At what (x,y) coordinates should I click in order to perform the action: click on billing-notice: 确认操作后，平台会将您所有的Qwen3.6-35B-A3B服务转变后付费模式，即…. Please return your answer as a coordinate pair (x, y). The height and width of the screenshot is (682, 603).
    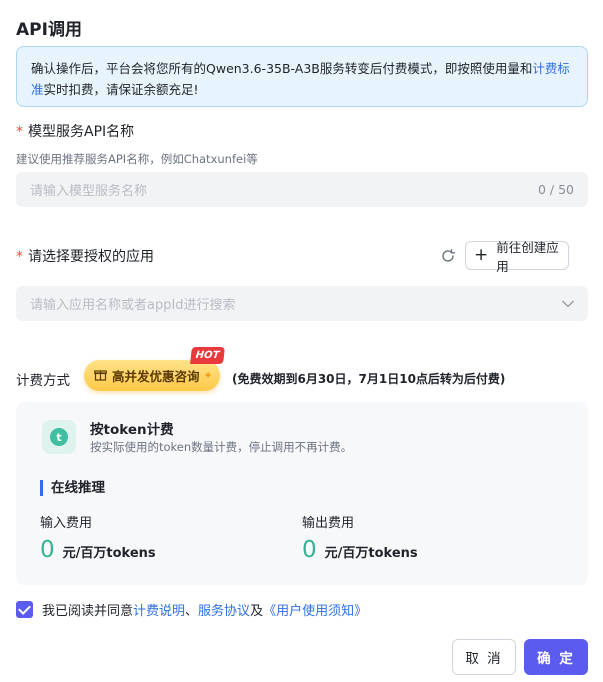
    Looking at the image, I should click on (302, 76).